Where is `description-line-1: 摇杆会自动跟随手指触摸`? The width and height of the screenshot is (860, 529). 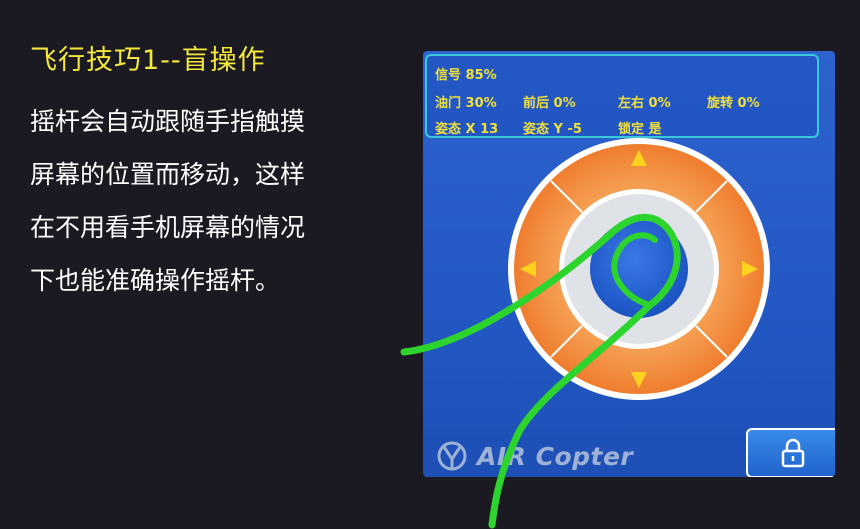
description-line-1: 摇杆会自动跟随手指触摸 is located at coordinates (168, 121).